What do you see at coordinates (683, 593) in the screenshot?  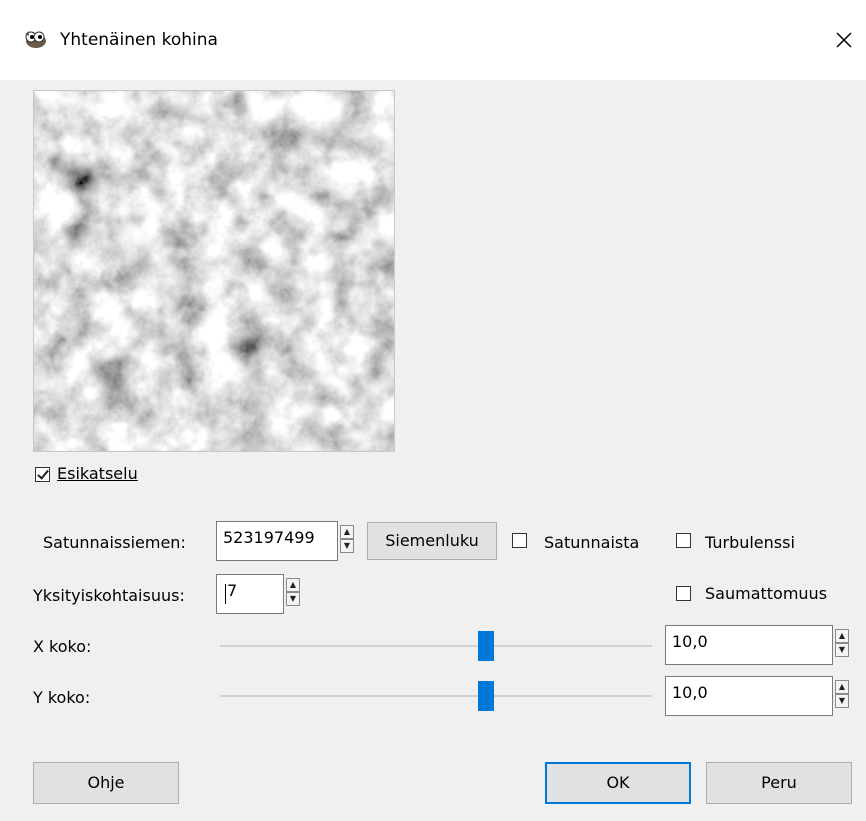 I see `tileable-checkbox` at bounding box center [683, 593].